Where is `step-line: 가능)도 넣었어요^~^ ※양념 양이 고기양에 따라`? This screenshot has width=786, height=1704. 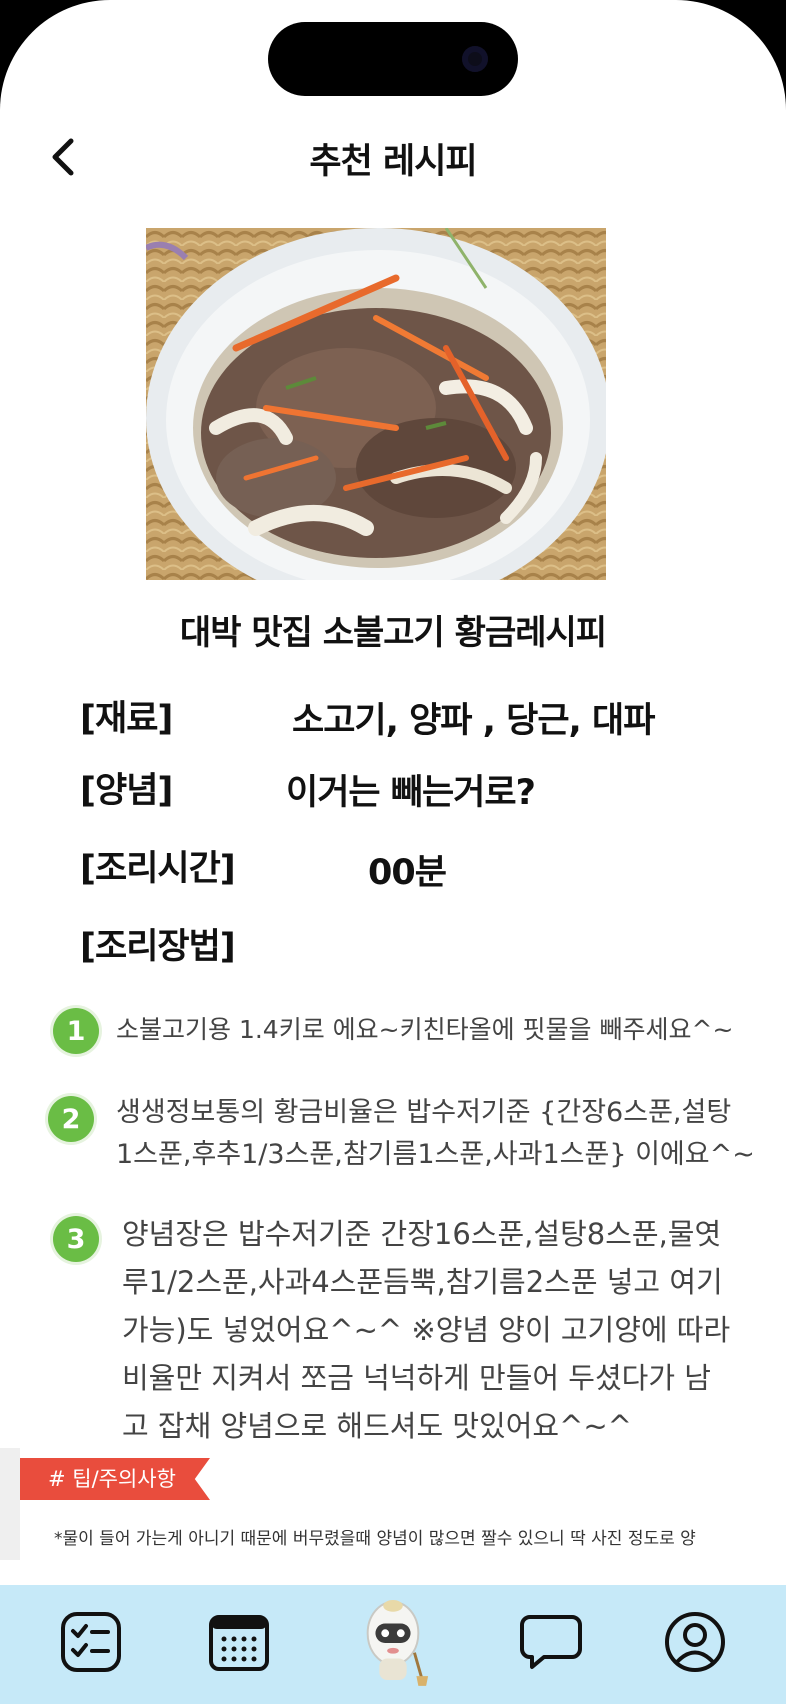
step-line: 가능)도 넣었어요^~^ ※양념 양이 고기양에 따라 is located at coordinates (426, 1330).